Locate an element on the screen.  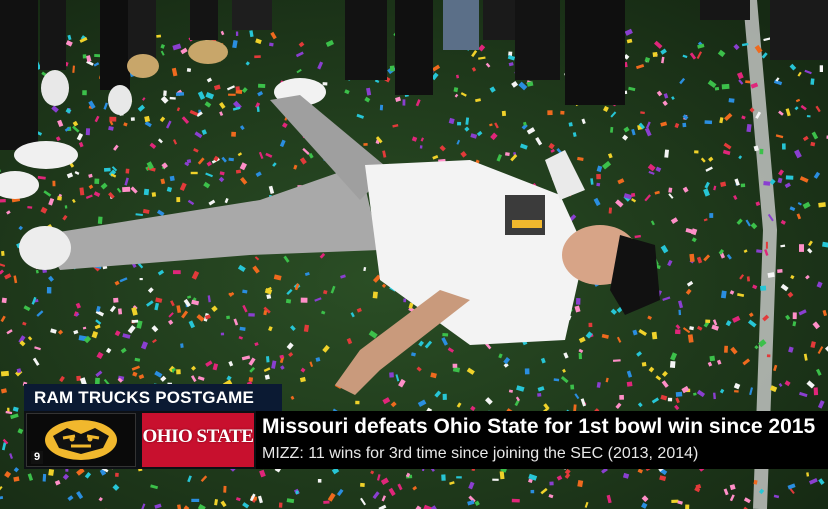
mizzou-tiger-logo: 9 is located at coordinates (81, 440).